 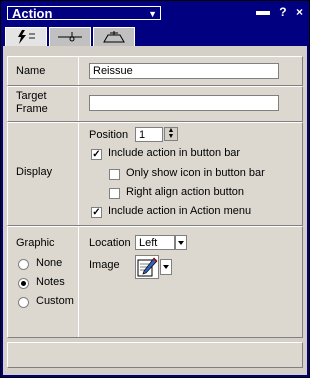 I want to click on image-picker, so click(x=147, y=267).